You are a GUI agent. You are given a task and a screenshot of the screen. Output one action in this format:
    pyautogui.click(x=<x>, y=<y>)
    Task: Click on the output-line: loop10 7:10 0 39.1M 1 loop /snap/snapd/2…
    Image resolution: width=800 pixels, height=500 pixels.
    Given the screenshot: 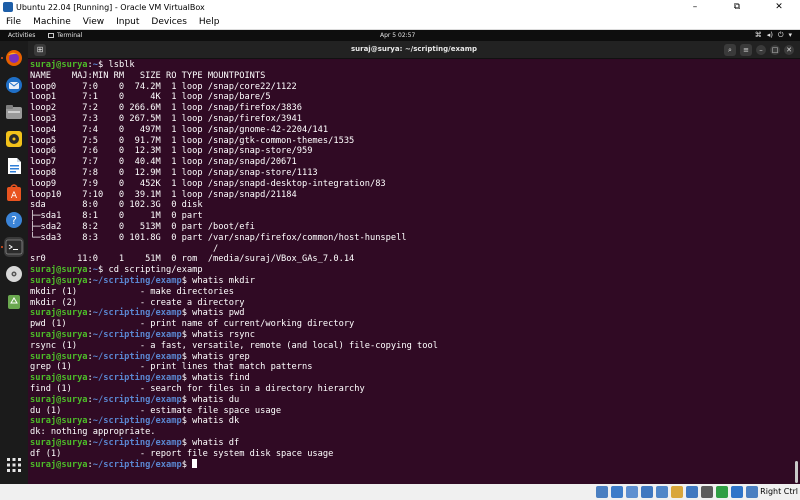 What is the action you would take?
    pyautogui.click(x=163, y=194)
    